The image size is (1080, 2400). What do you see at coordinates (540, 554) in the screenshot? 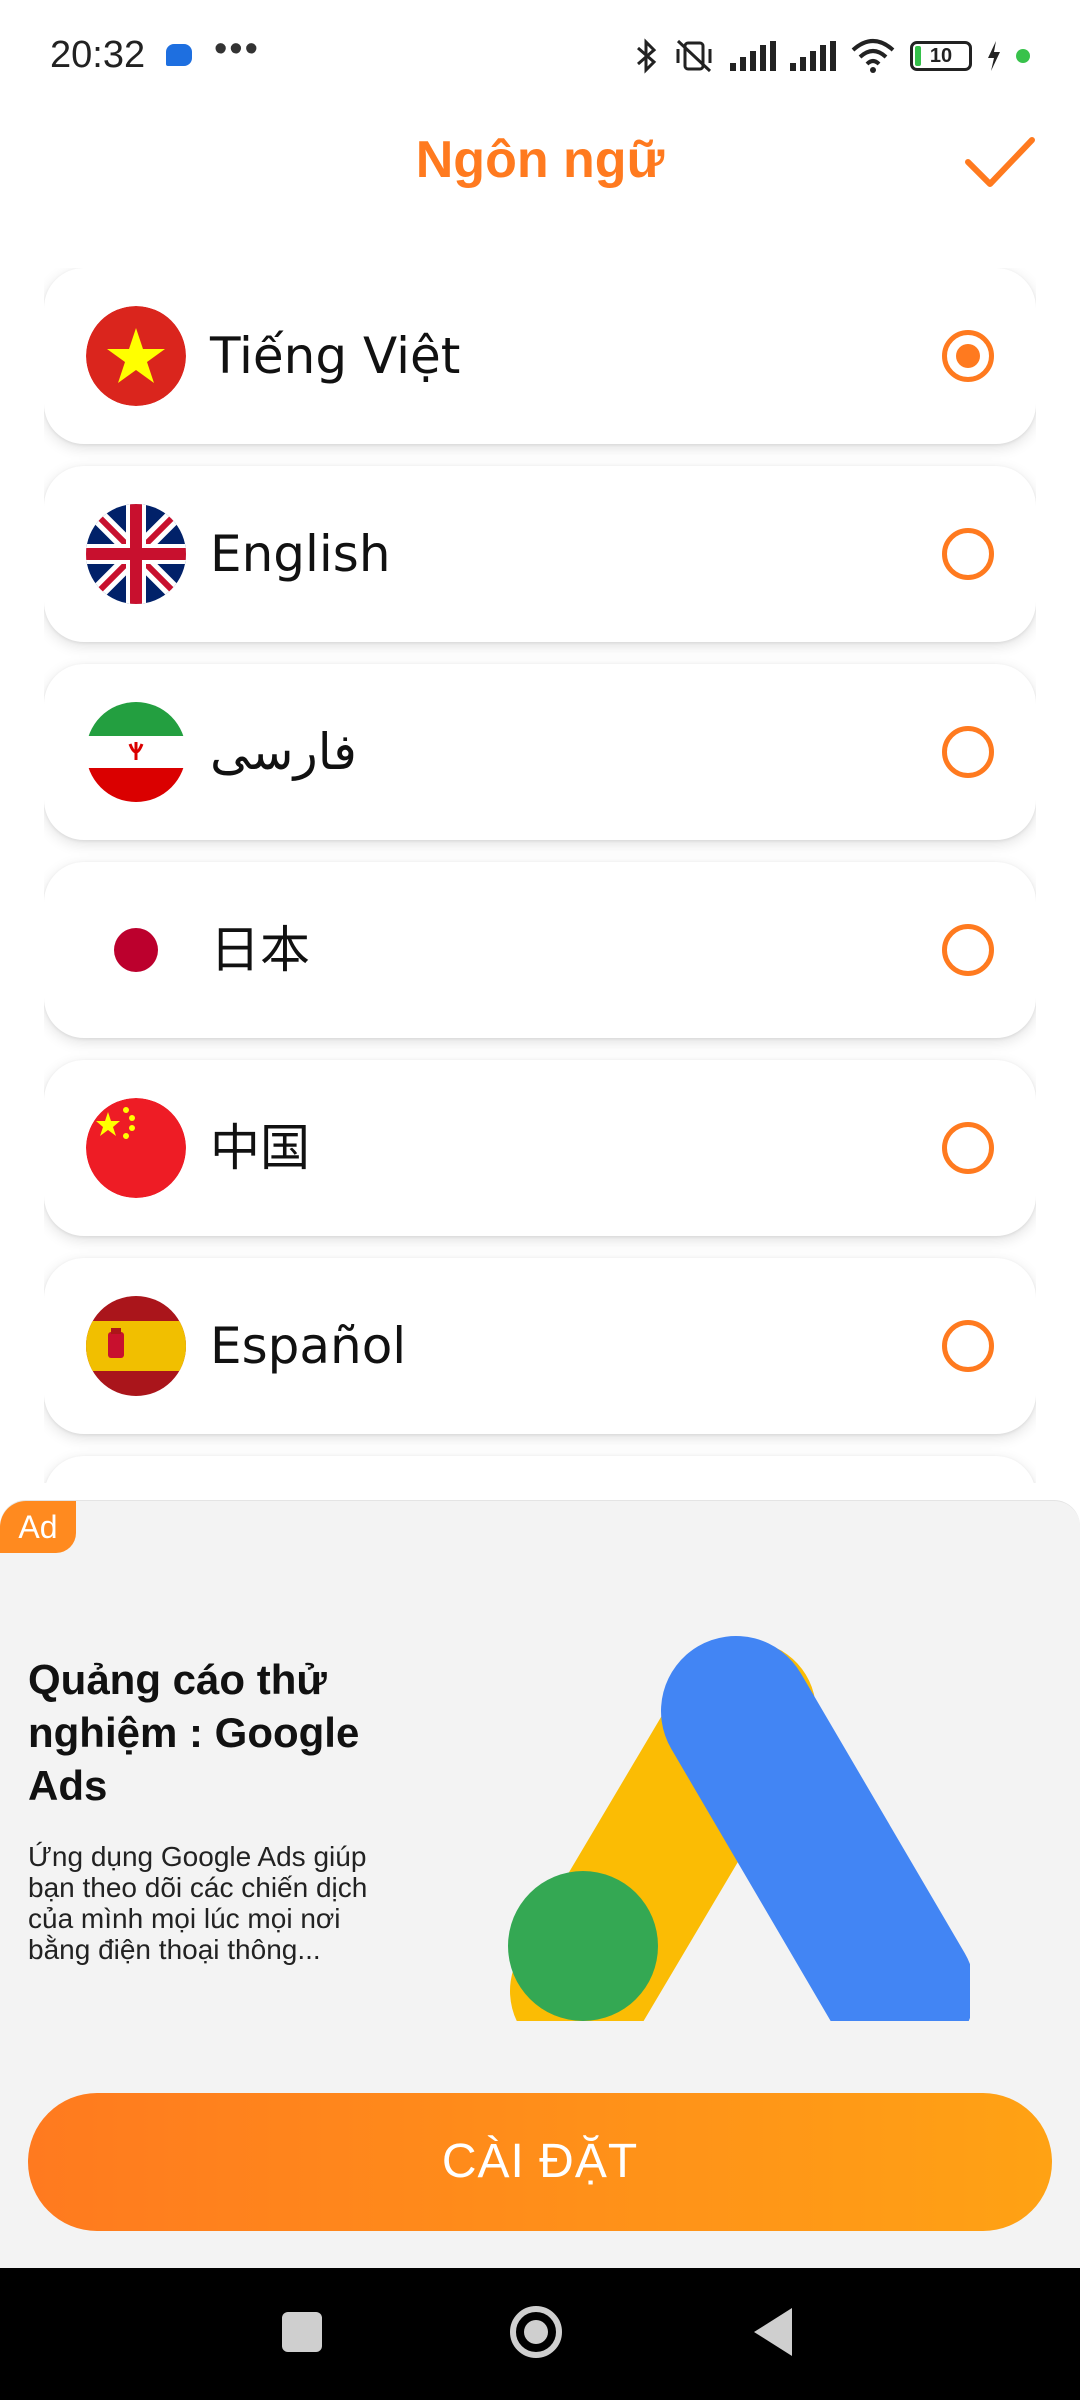
I see `language-item-english: English` at bounding box center [540, 554].